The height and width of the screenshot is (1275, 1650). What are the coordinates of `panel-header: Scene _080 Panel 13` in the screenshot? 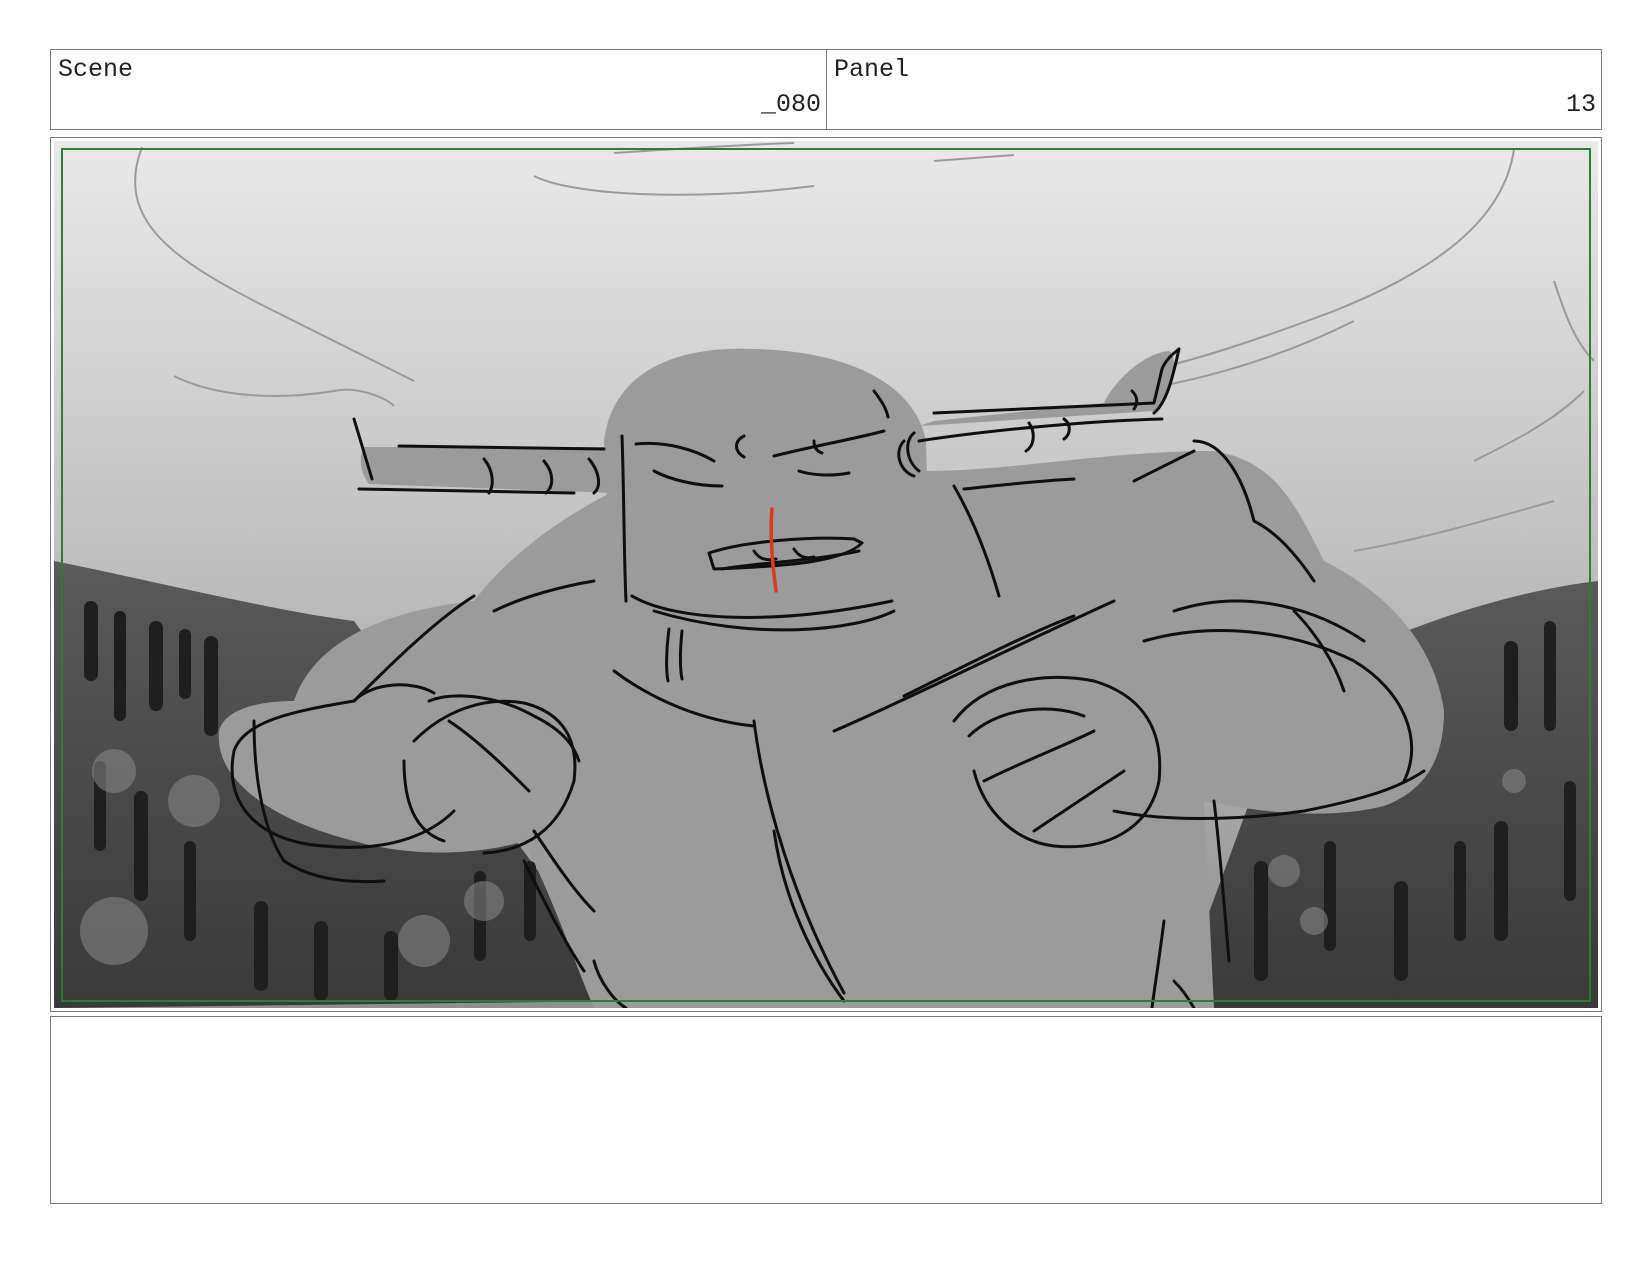 It's located at (826, 89).